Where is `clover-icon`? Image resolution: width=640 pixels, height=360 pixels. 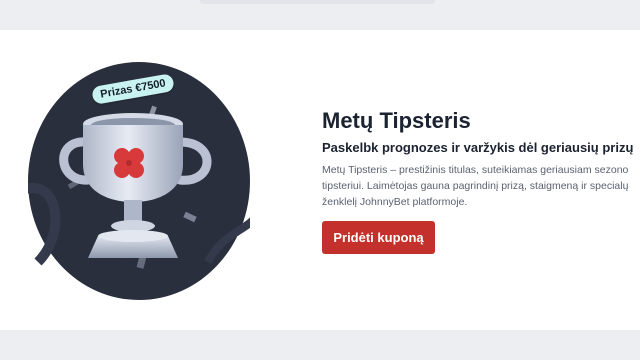
clover-icon is located at coordinates (129, 163).